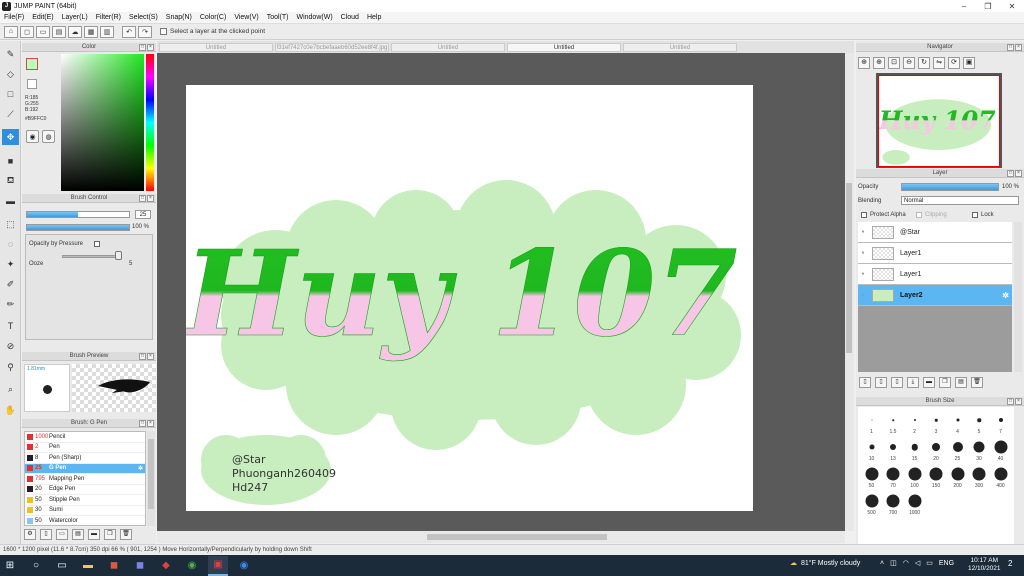  I want to click on pen-tool-icon: ✎, so click(10, 54).